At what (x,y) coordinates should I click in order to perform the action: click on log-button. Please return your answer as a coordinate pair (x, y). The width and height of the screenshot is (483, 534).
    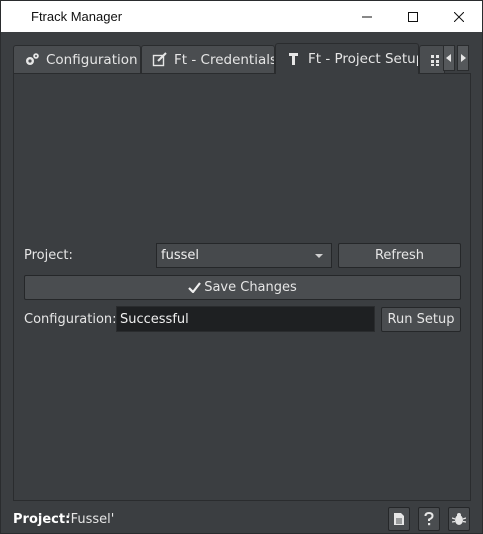
    Looking at the image, I should click on (399, 519).